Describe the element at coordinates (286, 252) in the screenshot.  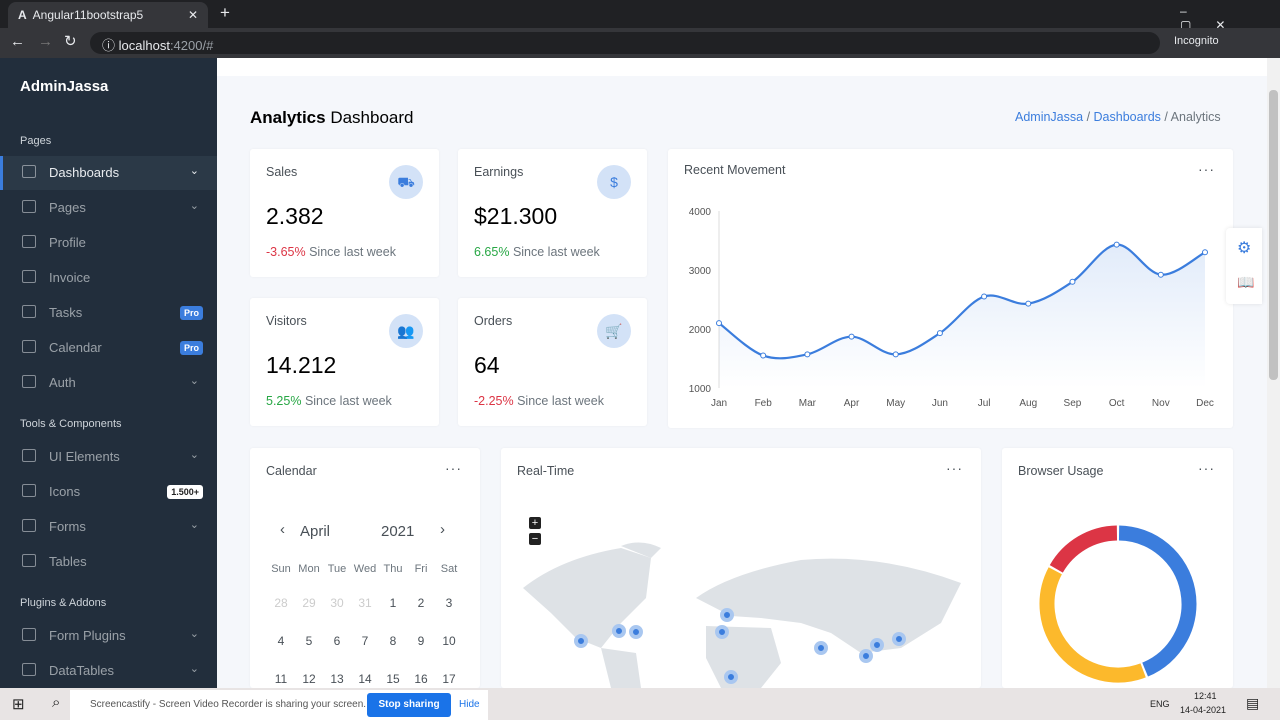
I see `stat-change: -3.65%` at that location.